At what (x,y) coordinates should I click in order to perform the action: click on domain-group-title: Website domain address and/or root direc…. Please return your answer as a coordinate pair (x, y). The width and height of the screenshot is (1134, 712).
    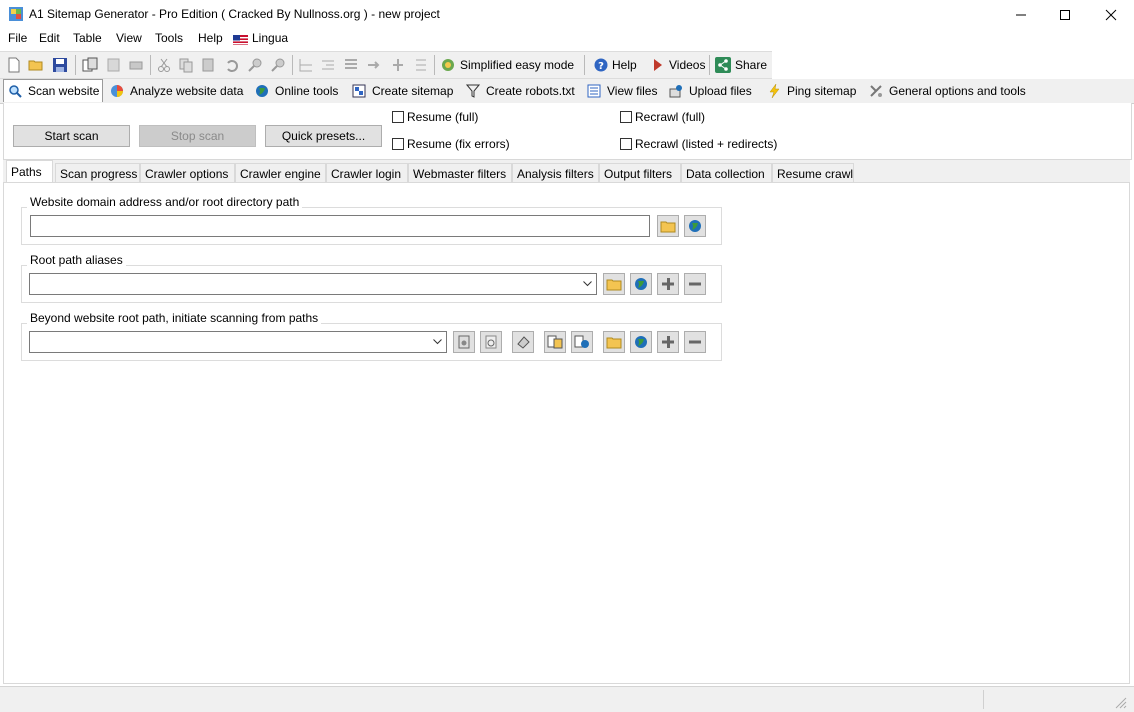
    Looking at the image, I should click on (165, 202).